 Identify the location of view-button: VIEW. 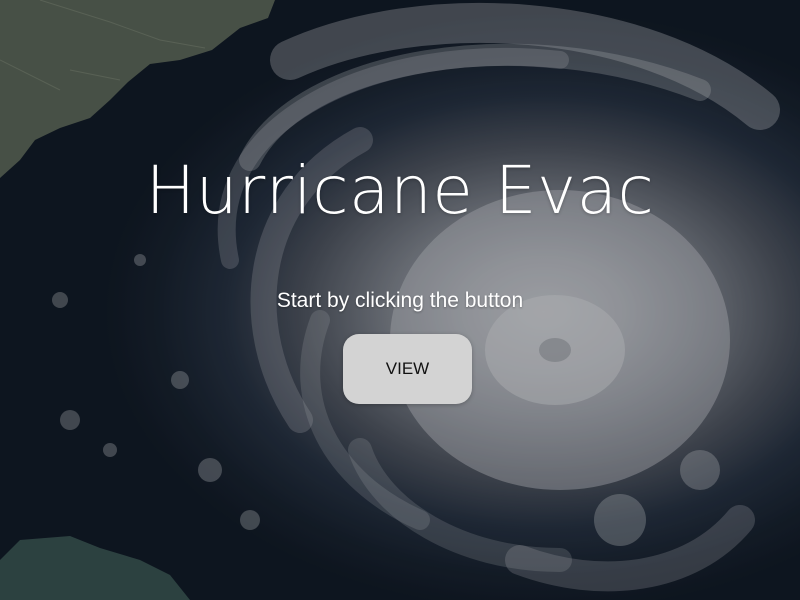
(407, 369).